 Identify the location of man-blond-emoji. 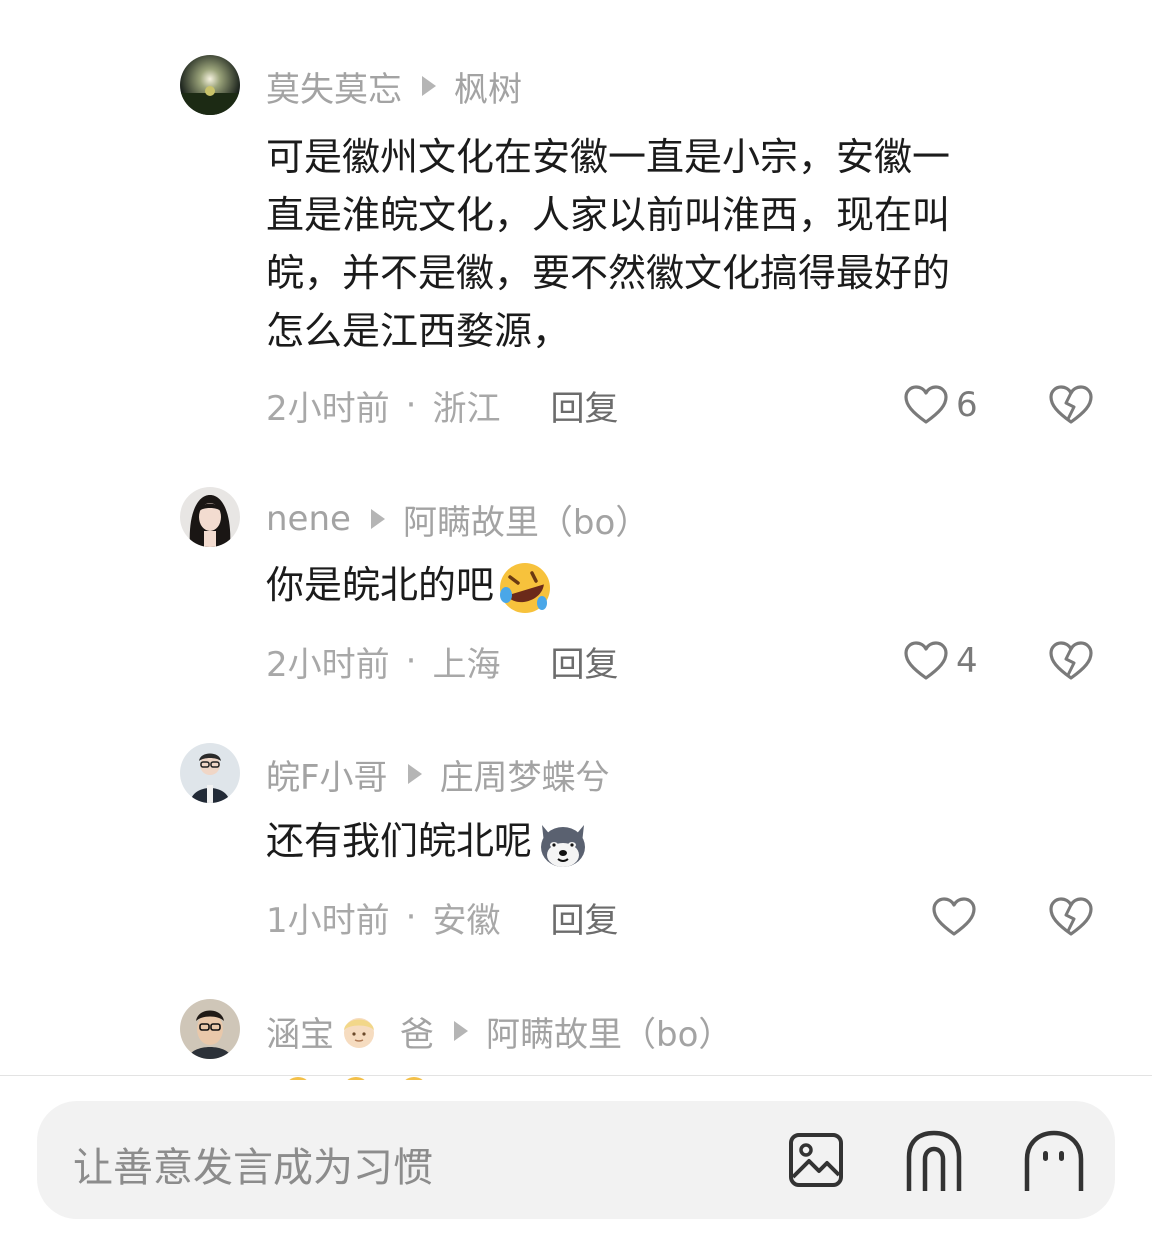
(359, 1033).